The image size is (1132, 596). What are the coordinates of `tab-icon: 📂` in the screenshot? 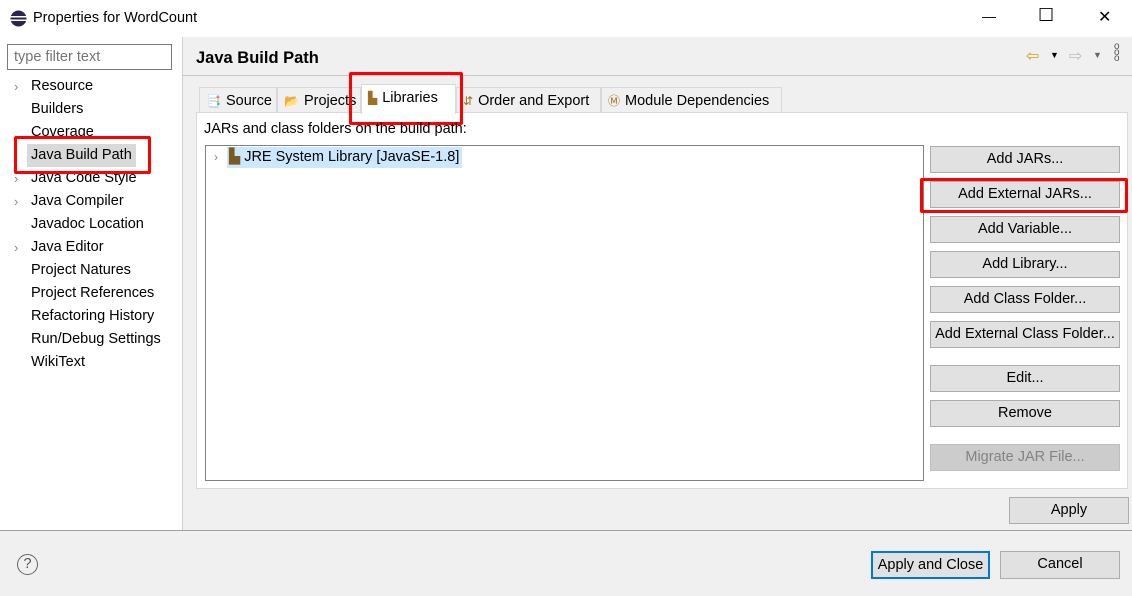 It's located at (291, 101).